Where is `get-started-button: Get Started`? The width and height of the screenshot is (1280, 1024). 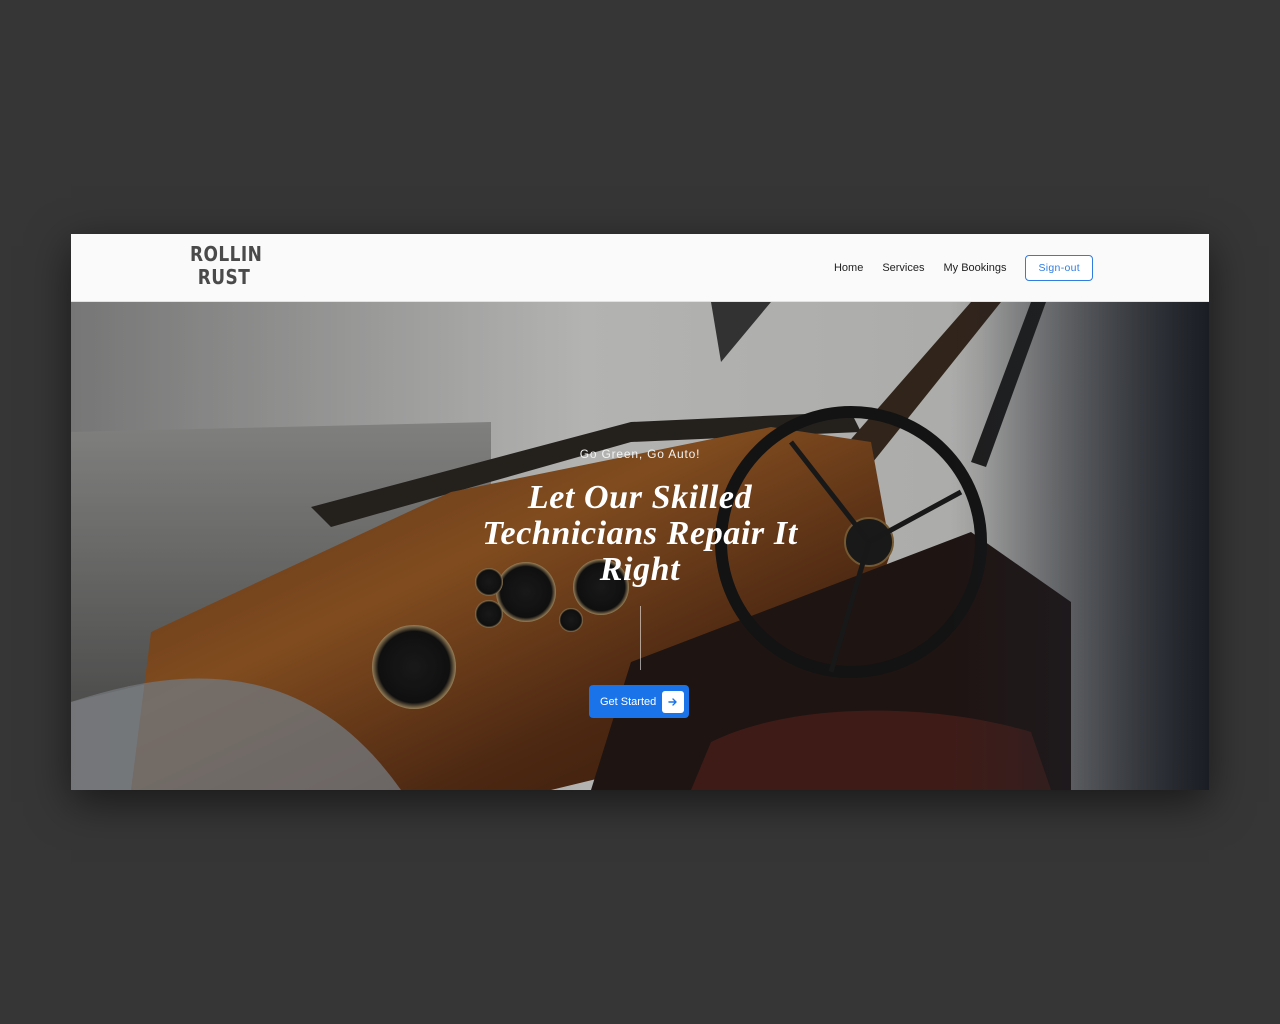
get-started-button: Get Started is located at coordinates (639, 701).